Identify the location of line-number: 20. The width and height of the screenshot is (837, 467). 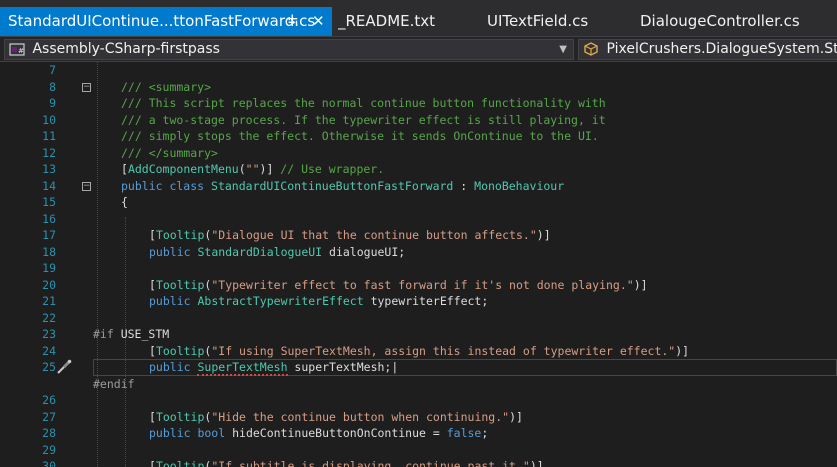
(49, 284).